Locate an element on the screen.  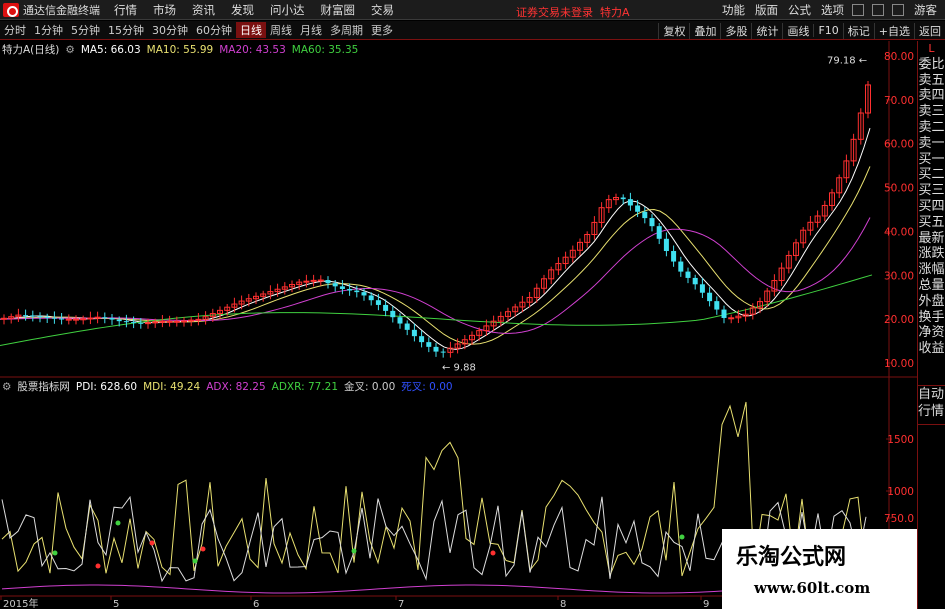
tool-zixuan: +自选 is located at coordinates (893, 30).